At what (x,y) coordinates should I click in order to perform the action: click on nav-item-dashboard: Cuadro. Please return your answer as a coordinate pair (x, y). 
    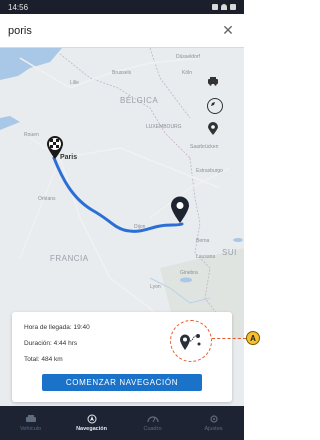
    Looking at the image, I should click on (152, 423).